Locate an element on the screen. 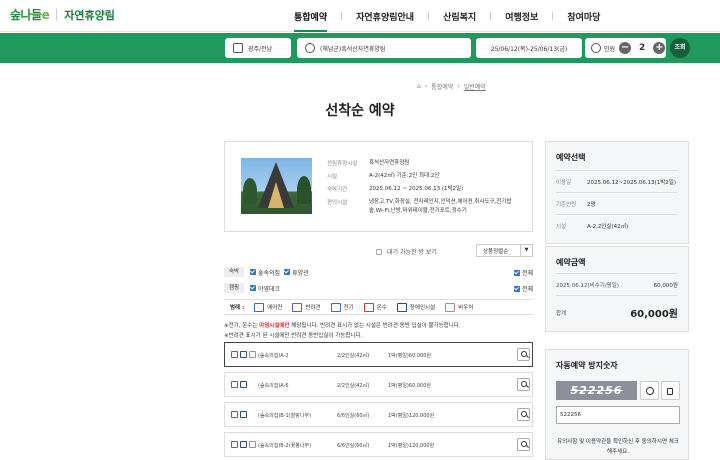 The width and height of the screenshot is (720, 460). lodging-filter: 숙박 숲속의집 휴양관 is located at coordinates (266, 272).